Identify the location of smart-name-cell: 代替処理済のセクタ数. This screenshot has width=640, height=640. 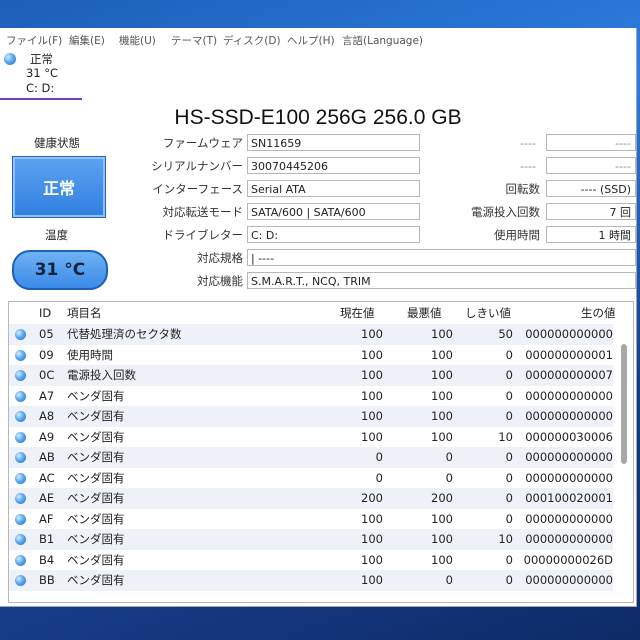
(124, 334).